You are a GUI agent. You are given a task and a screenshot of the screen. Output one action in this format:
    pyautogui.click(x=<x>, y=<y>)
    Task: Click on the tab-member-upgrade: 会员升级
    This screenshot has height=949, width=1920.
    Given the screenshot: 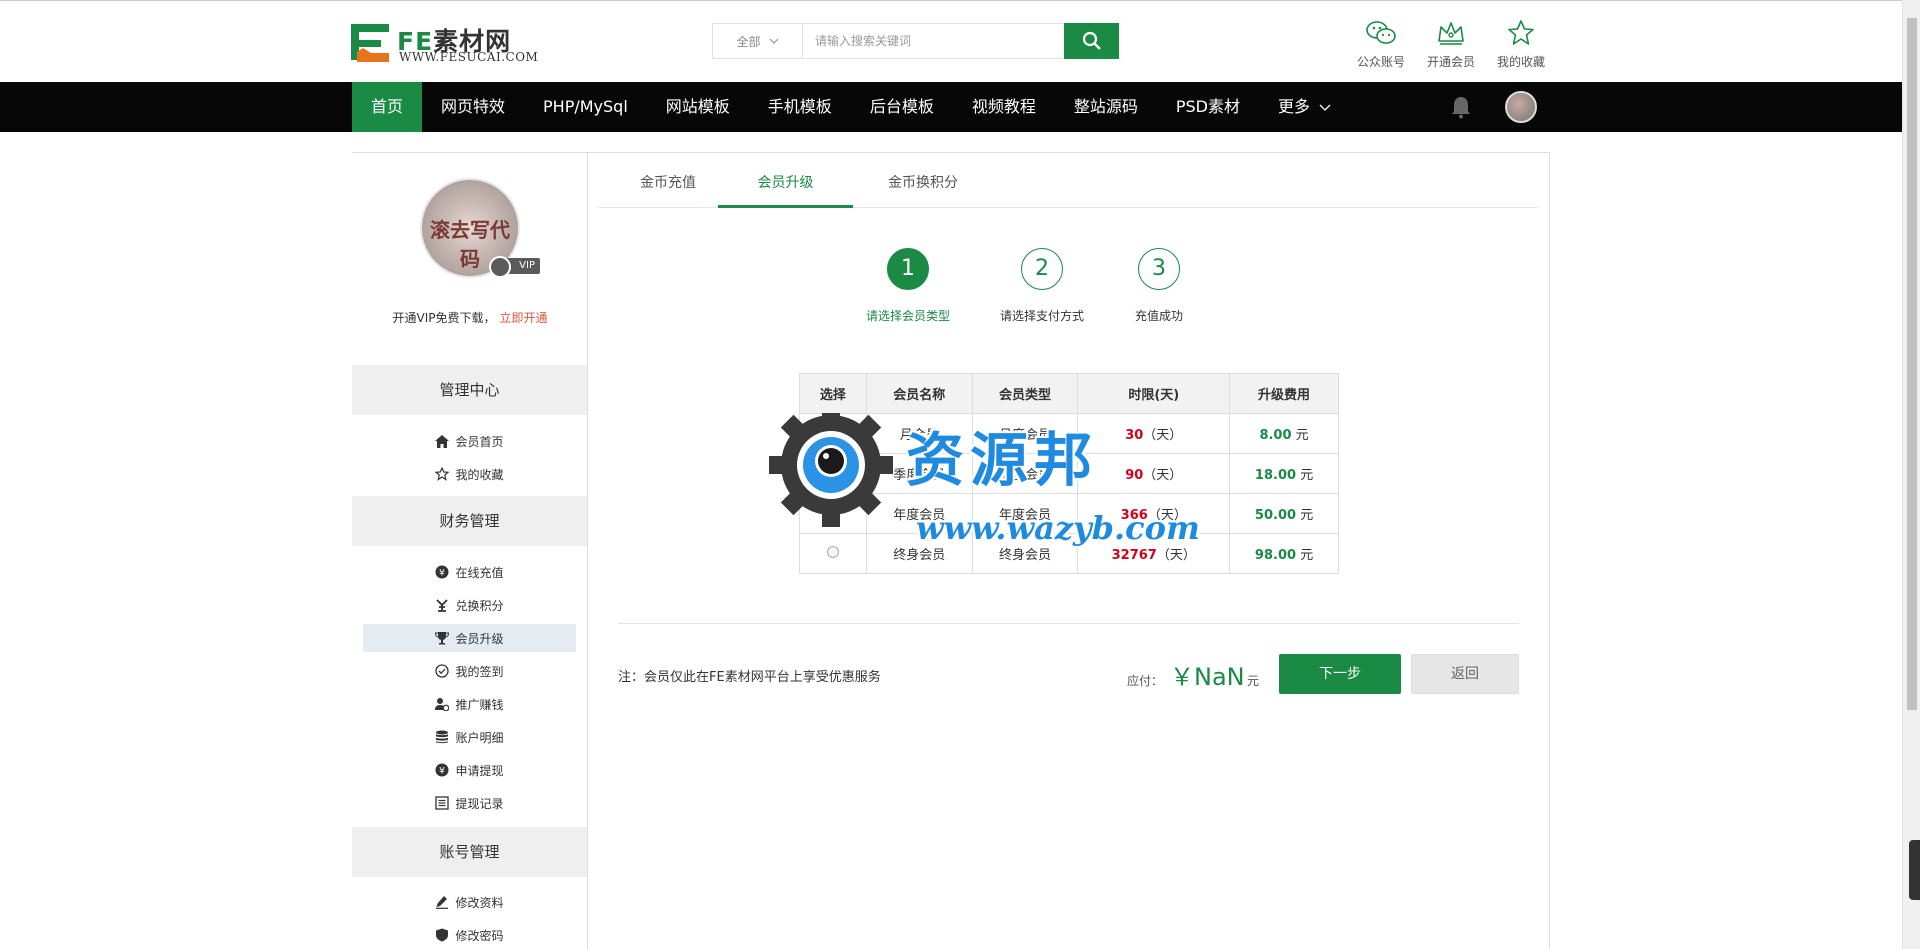 What is the action you would take?
    pyautogui.click(x=785, y=187)
    